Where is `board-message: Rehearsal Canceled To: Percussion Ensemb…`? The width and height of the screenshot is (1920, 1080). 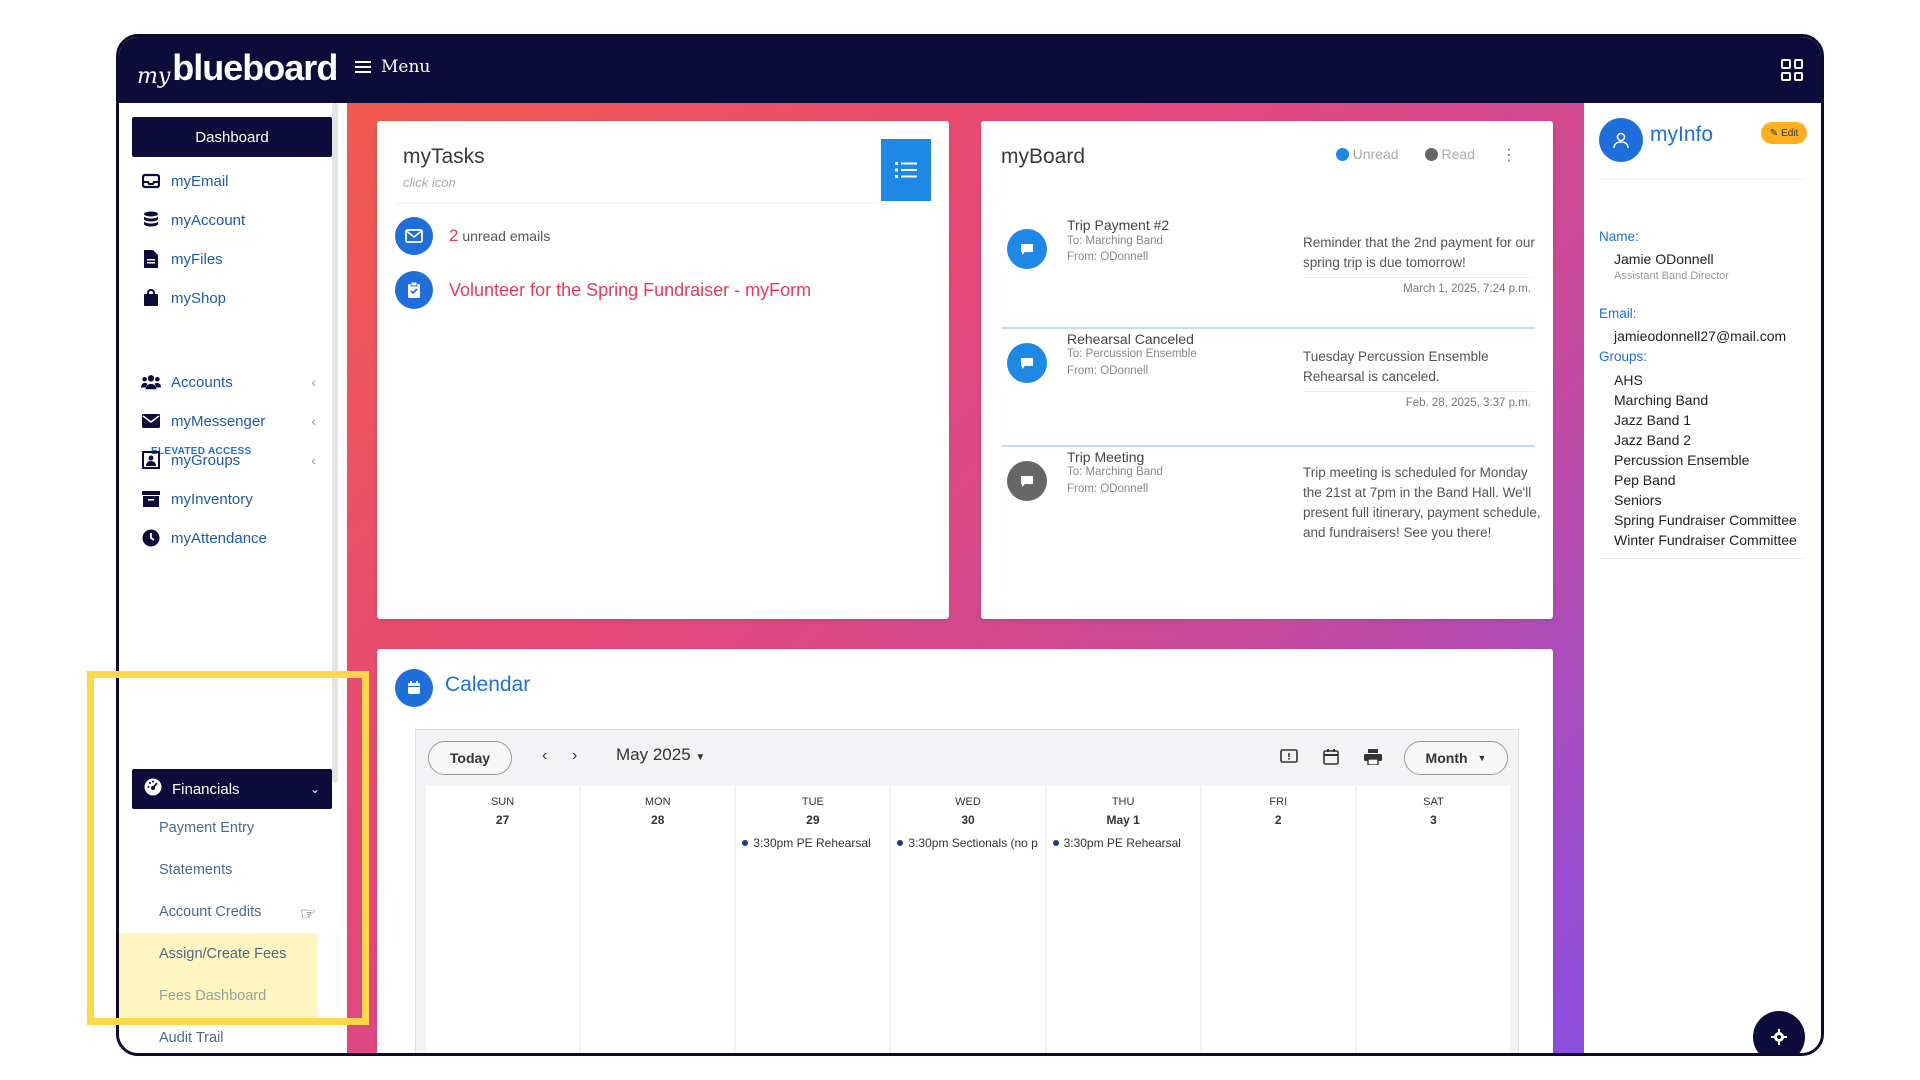
board-message: Rehearsal Canceled To: Percussion Ensemb… is located at coordinates (1268, 389).